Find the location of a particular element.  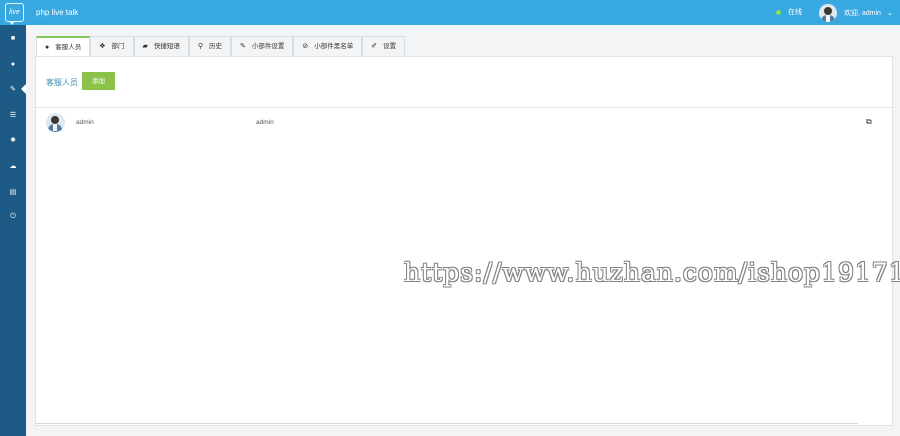

tab-label: 客服人员 is located at coordinates (68, 47).